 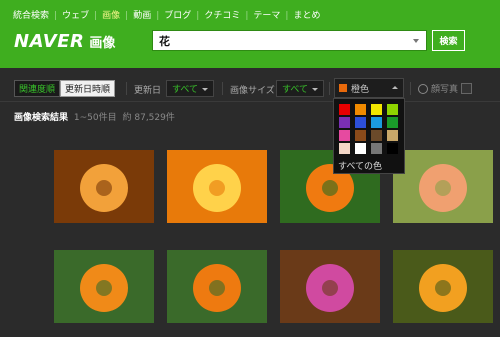 I want to click on image-result-flower-arrangement, so click(x=330, y=286).